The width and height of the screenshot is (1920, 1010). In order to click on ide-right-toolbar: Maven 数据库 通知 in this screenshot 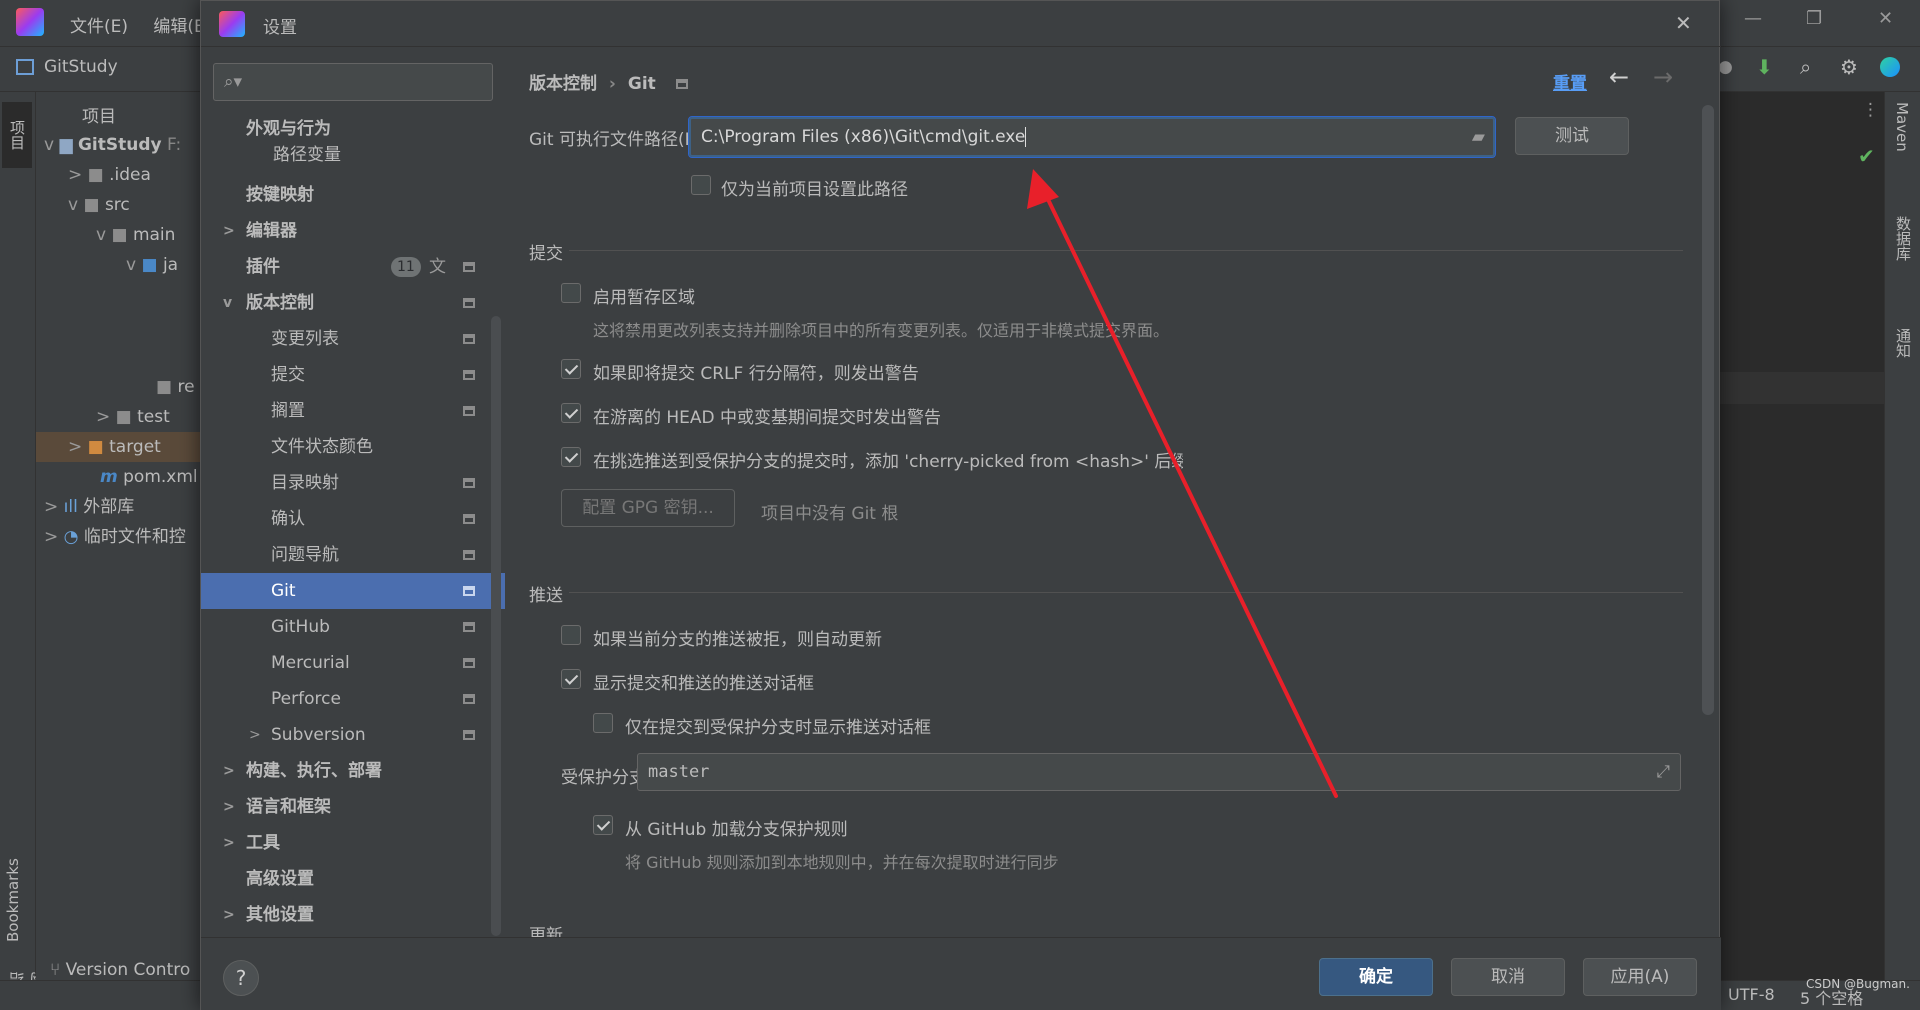, I will do `click(1902, 536)`.